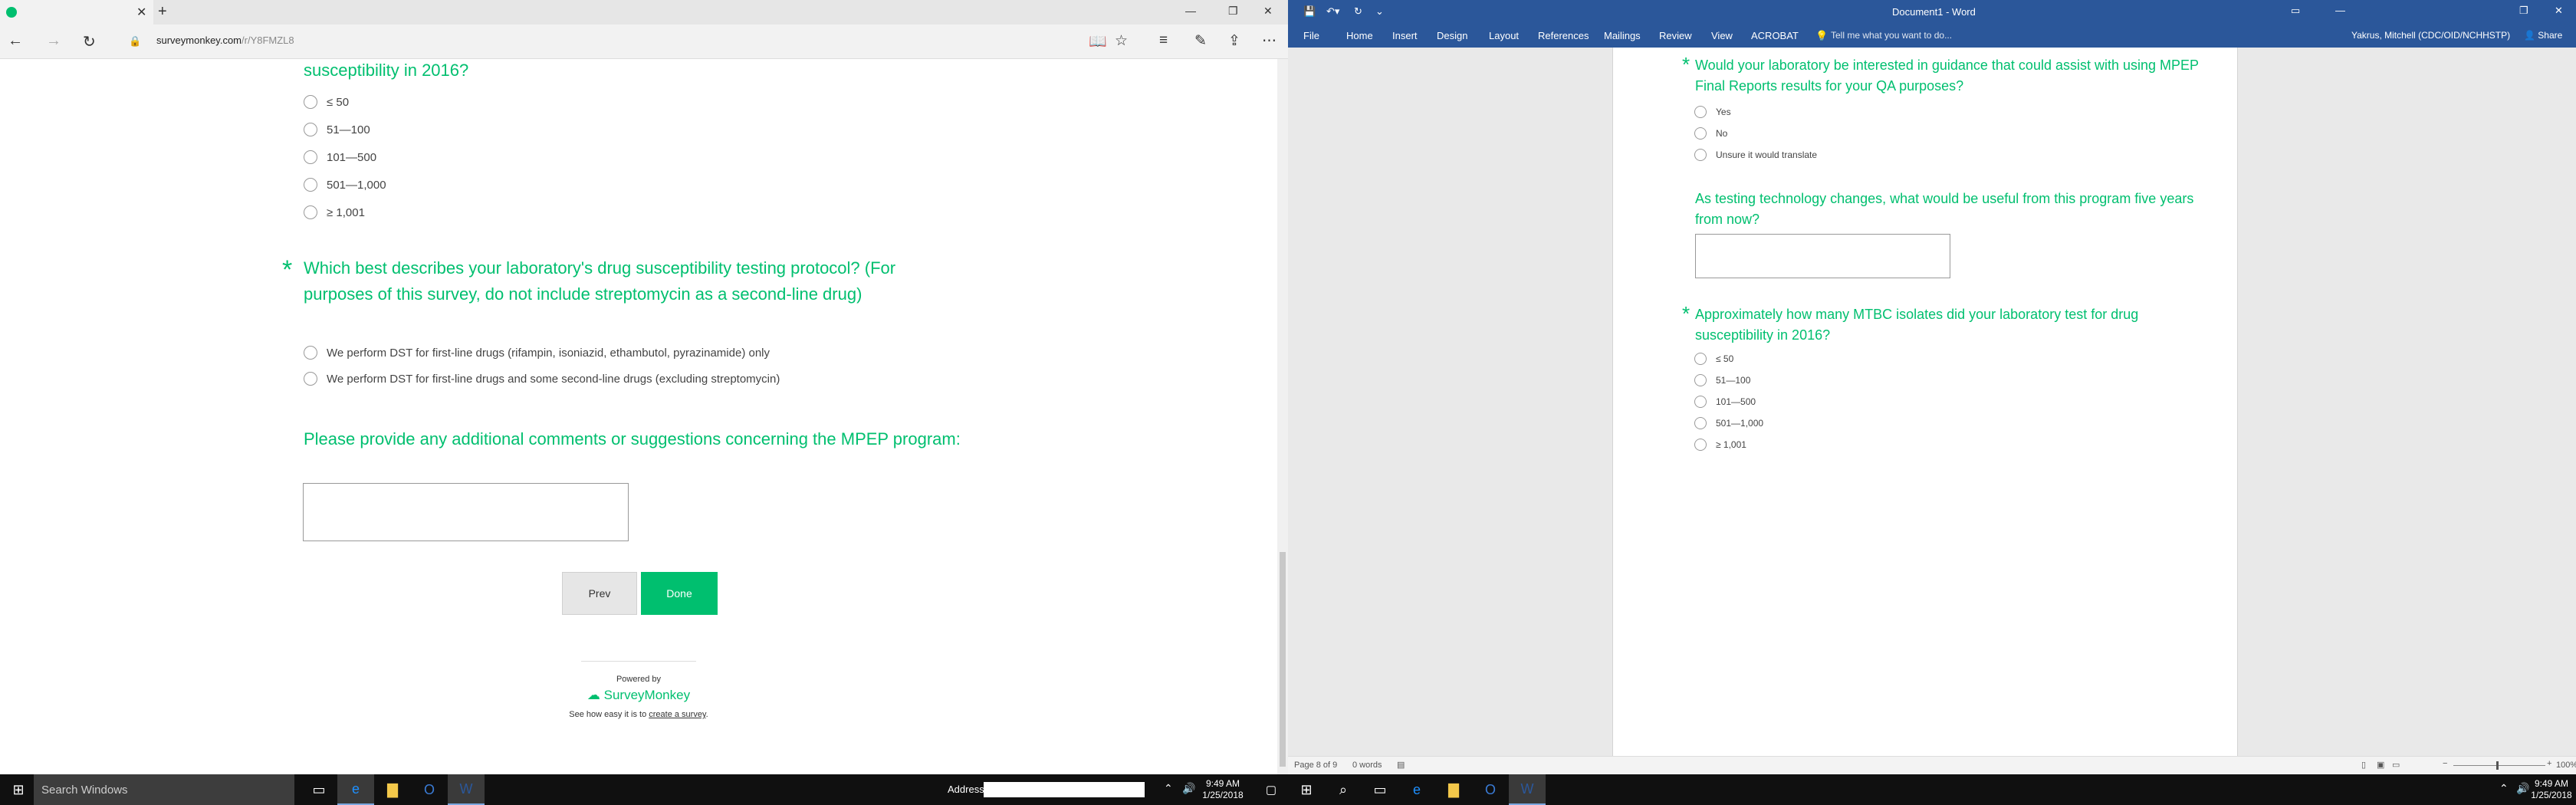 The image size is (2576, 805). Describe the element at coordinates (1527, 790) in the screenshot. I see `word-taskbar-icon-2: W` at that location.